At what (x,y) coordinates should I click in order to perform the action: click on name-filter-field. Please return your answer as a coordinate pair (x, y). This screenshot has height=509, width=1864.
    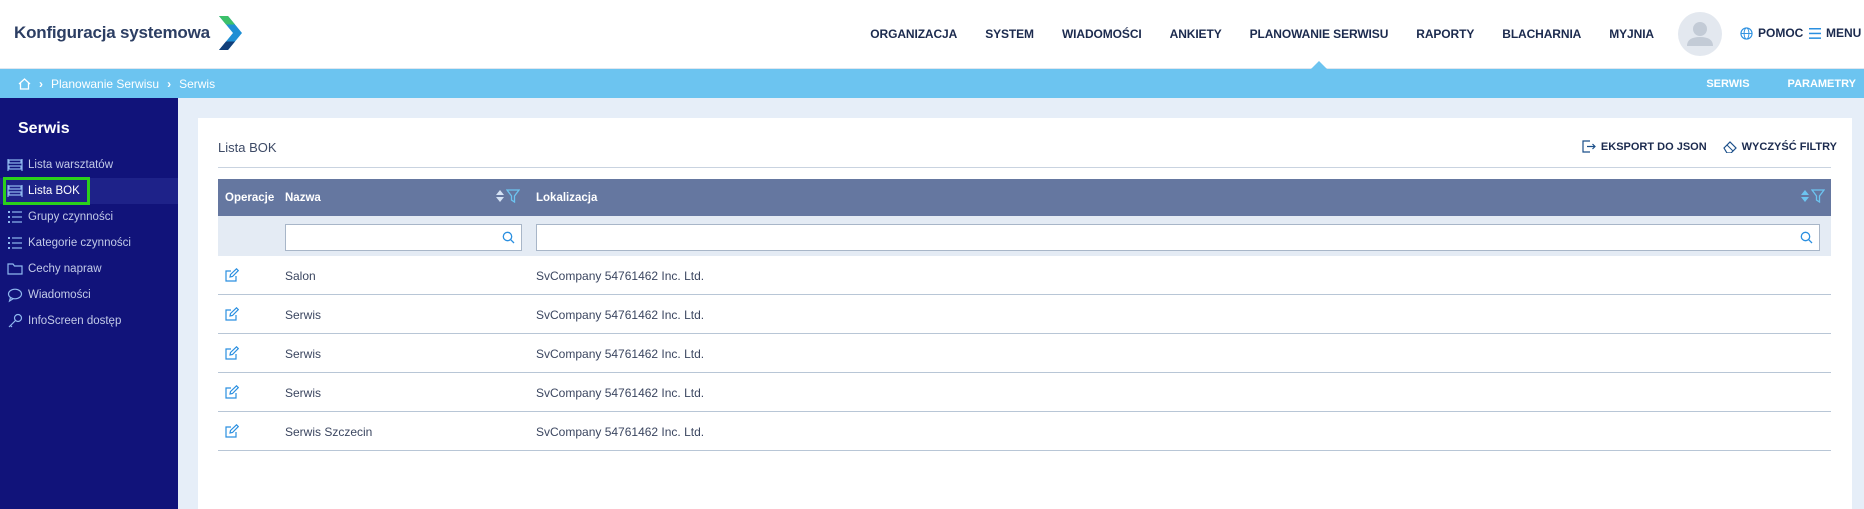
    Looking at the image, I should click on (403, 237).